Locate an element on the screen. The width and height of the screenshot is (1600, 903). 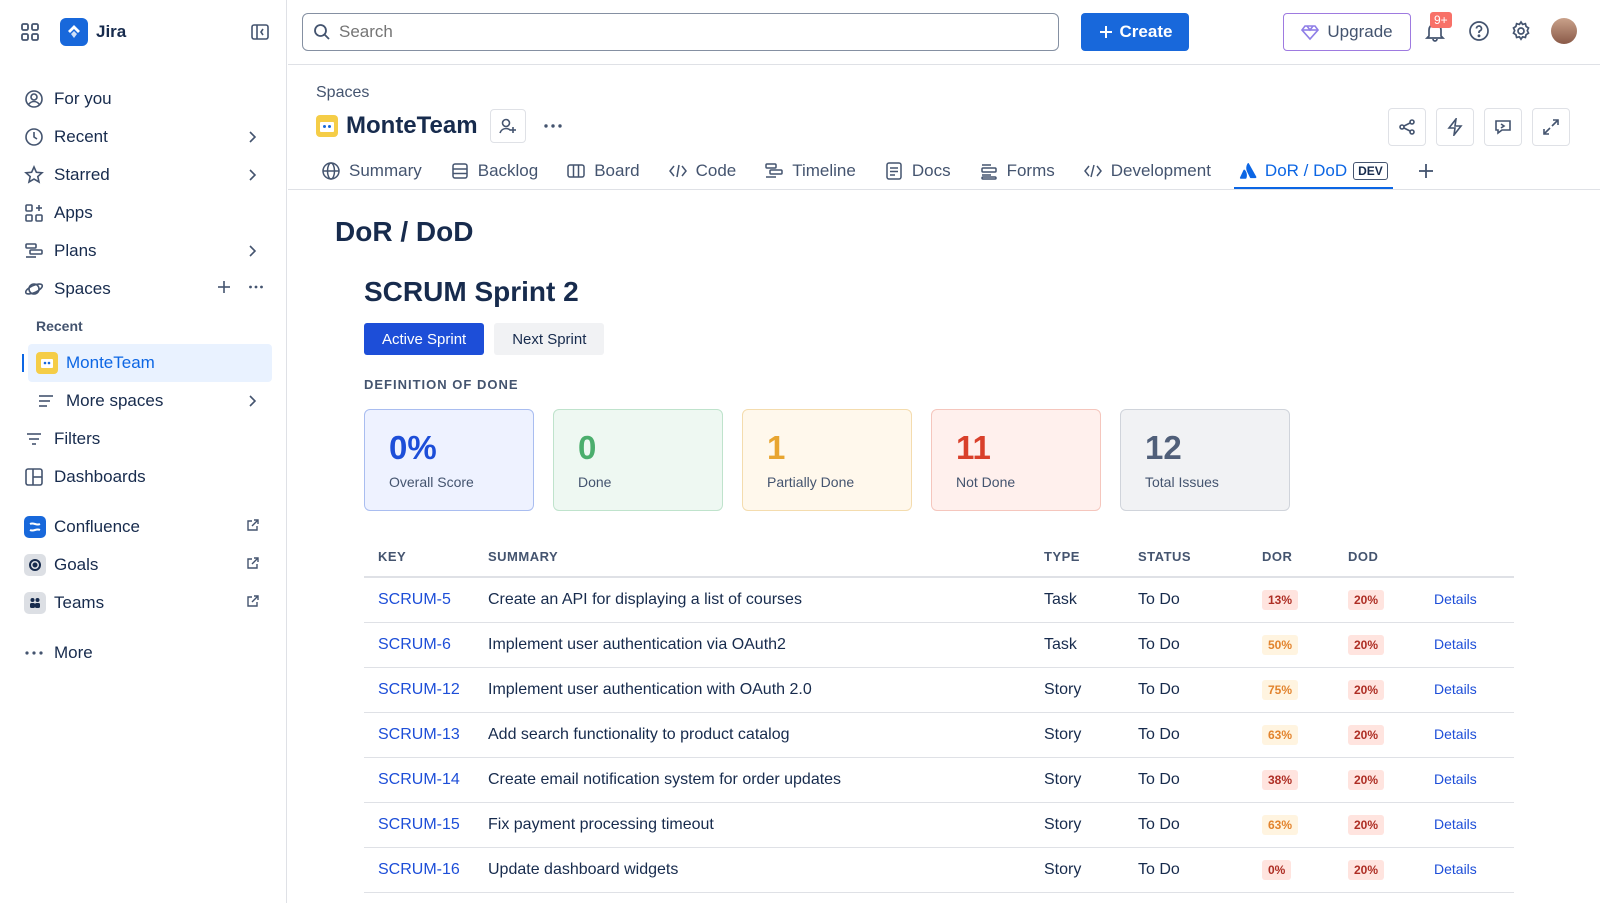
tab-dor-dod: DoR / DoD DEV is located at coordinates (1313, 172).